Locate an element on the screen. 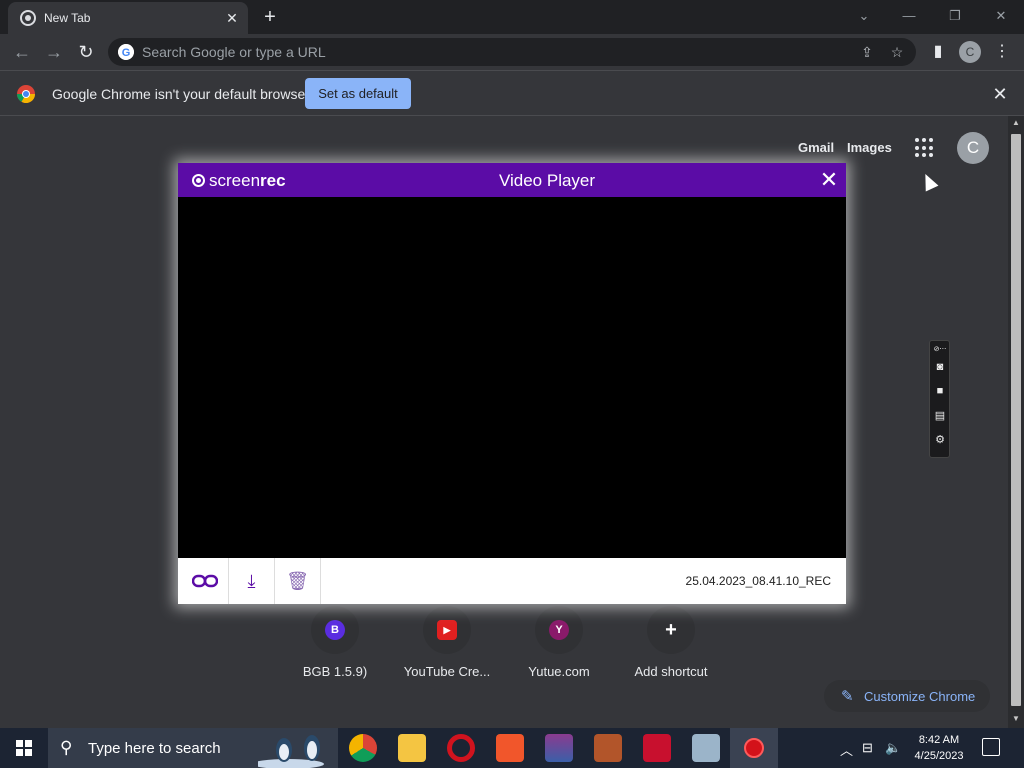 Image resolution: width=1024 pixels, height=768 pixels. menu-kebab-icon: ⋮ is located at coordinates (1002, 52).